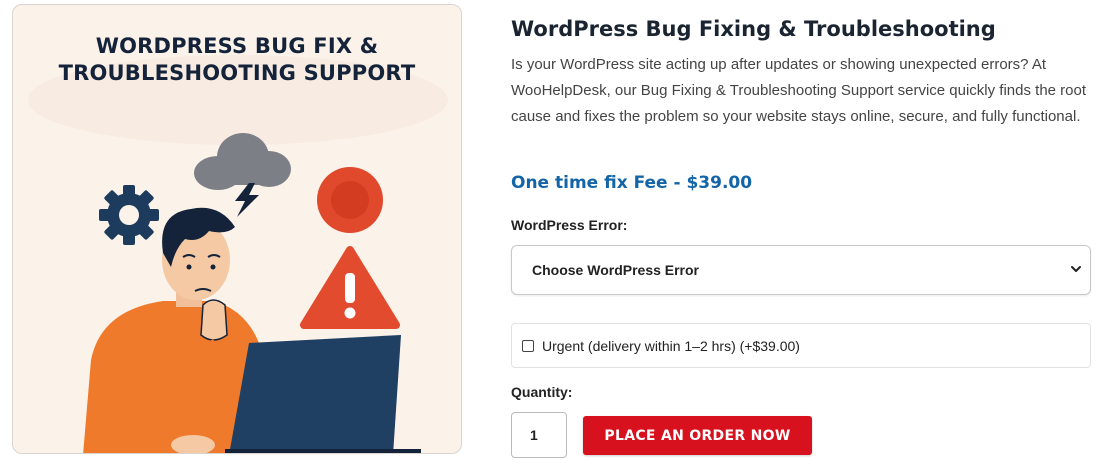  What do you see at coordinates (129, 215) in the screenshot?
I see `gear-icon` at bounding box center [129, 215].